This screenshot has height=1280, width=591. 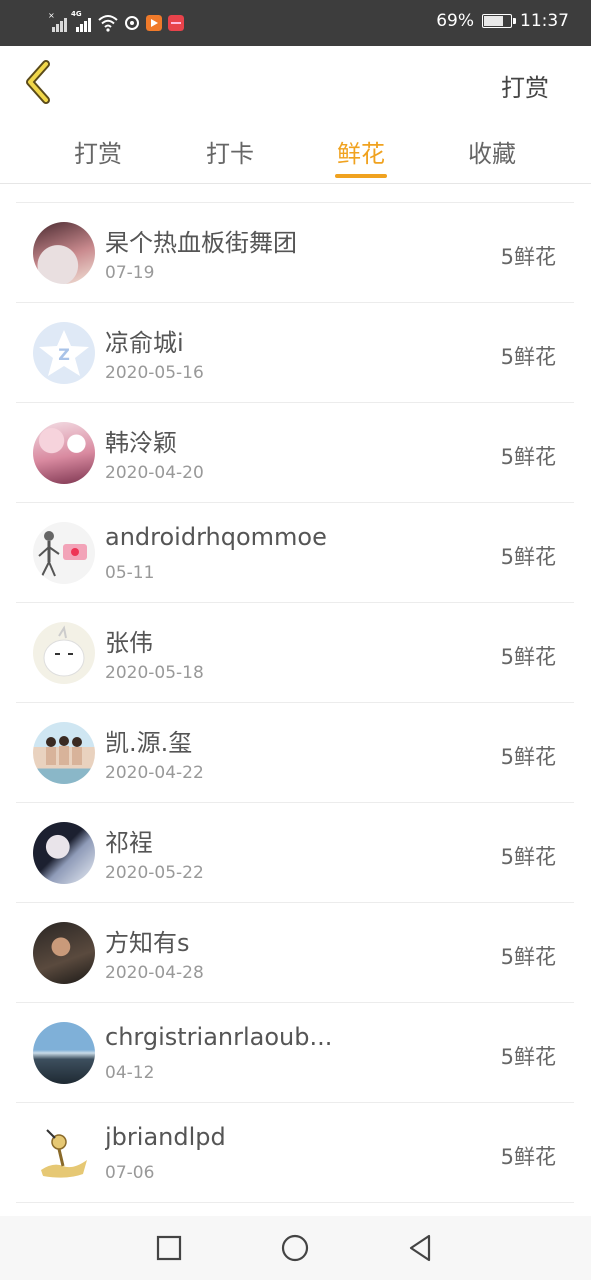 What do you see at coordinates (147, 943) in the screenshot?
I see `user-name: 方知有s` at bounding box center [147, 943].